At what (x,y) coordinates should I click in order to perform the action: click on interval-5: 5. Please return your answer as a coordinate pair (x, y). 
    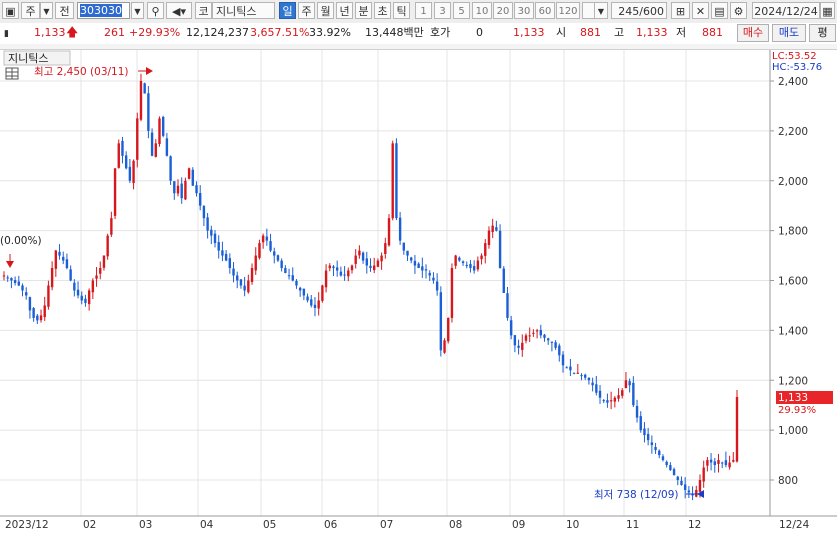
    Looking at the image, I should click on (461, 10).